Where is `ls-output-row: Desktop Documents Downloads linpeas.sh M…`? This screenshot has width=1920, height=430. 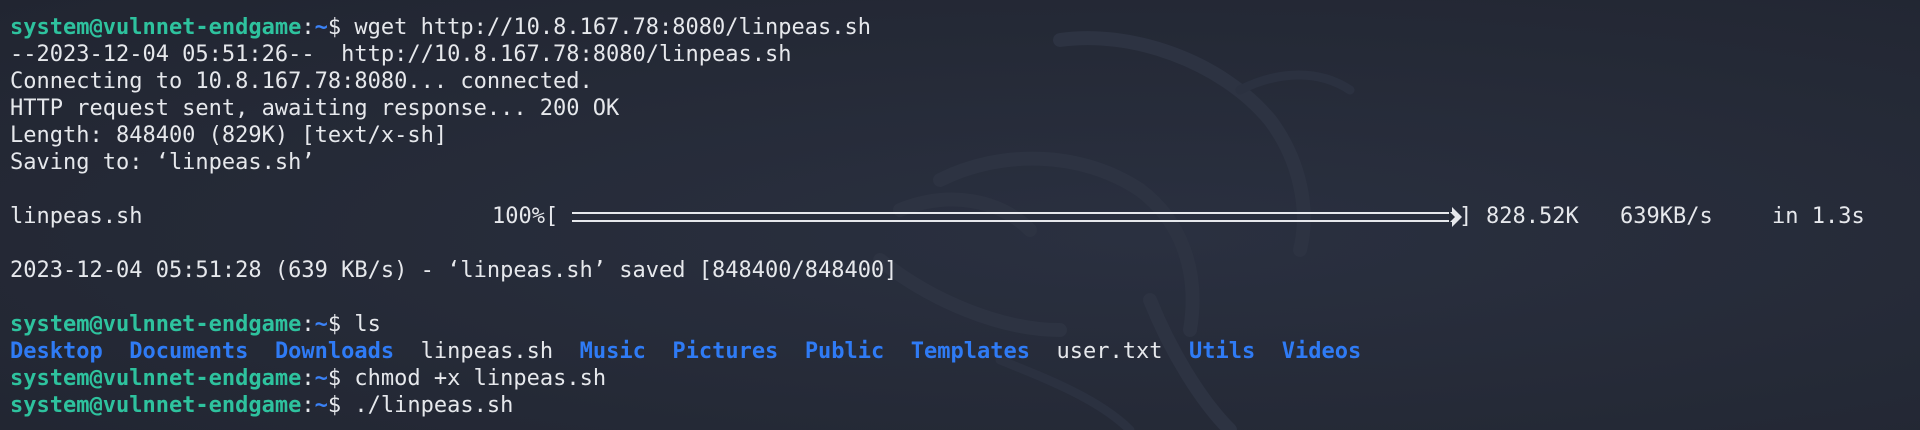
ls-output-row: Desktop Documents Downloads linpeas.sh M… is located at coordinates (965, 351).